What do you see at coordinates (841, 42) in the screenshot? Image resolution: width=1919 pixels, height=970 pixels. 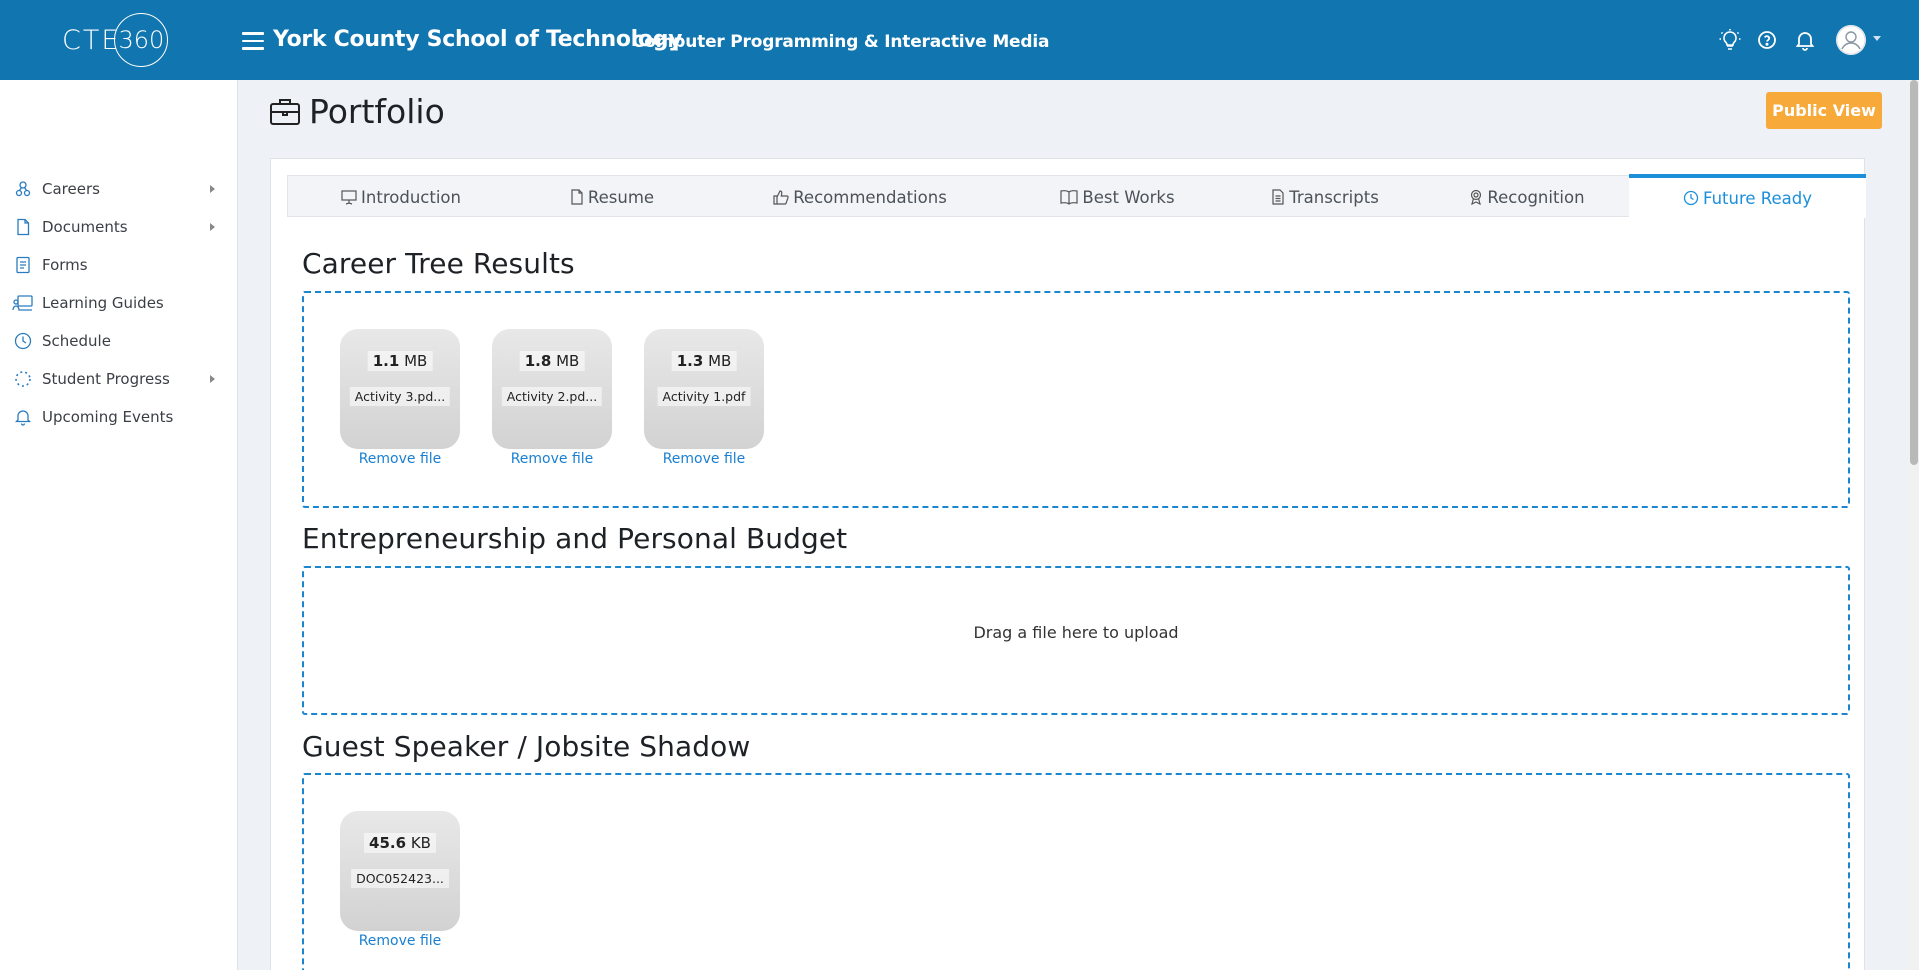 I see `program-name: Computer Programming & Interactive Media` at bounding box center [841, 42].